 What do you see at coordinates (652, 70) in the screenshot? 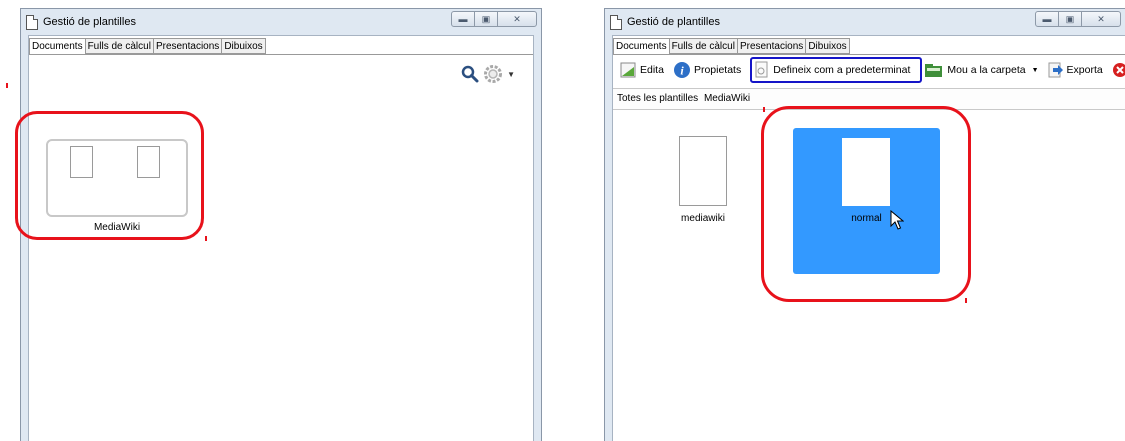
I see `edit-label: Edita` at bounding box center [652, 70].